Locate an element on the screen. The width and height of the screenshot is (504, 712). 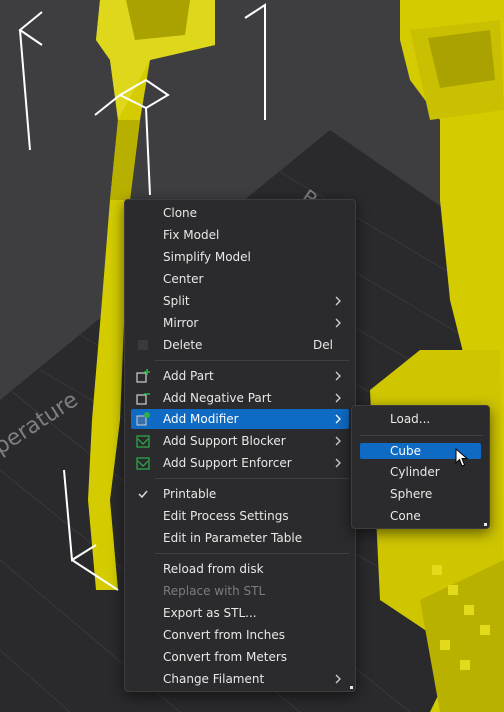
menu-item-label: Cube is located at coordinates (405, 451).